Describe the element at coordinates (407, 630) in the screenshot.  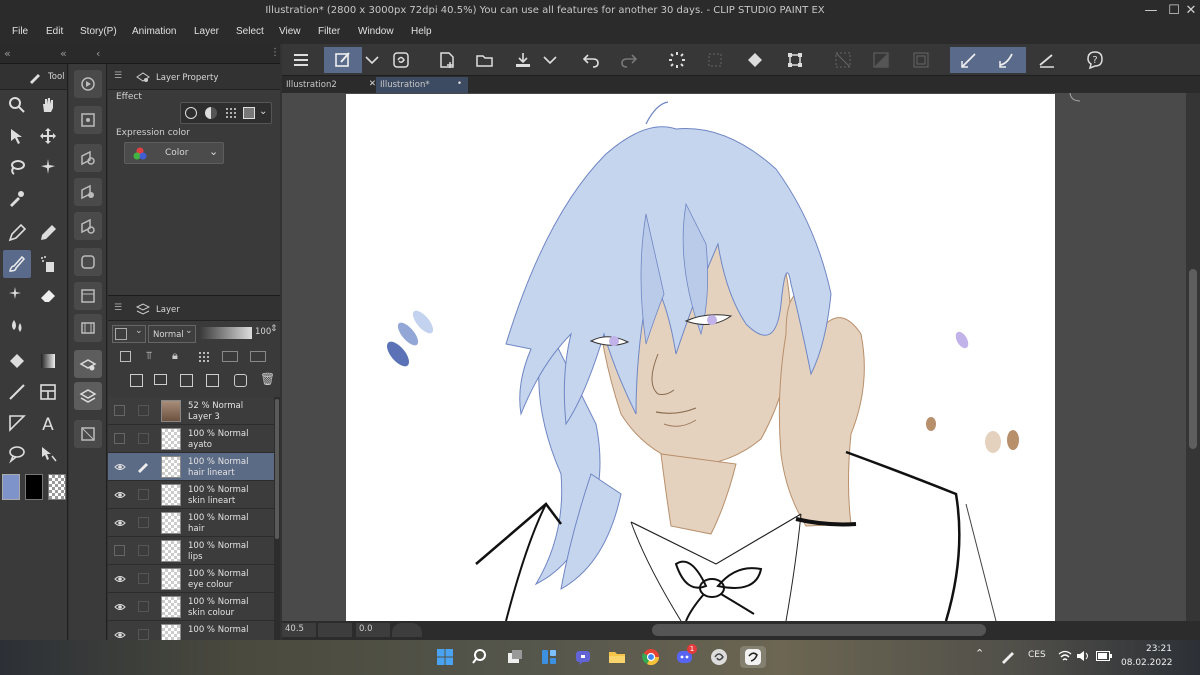
I see `rotation-dial` at that location.